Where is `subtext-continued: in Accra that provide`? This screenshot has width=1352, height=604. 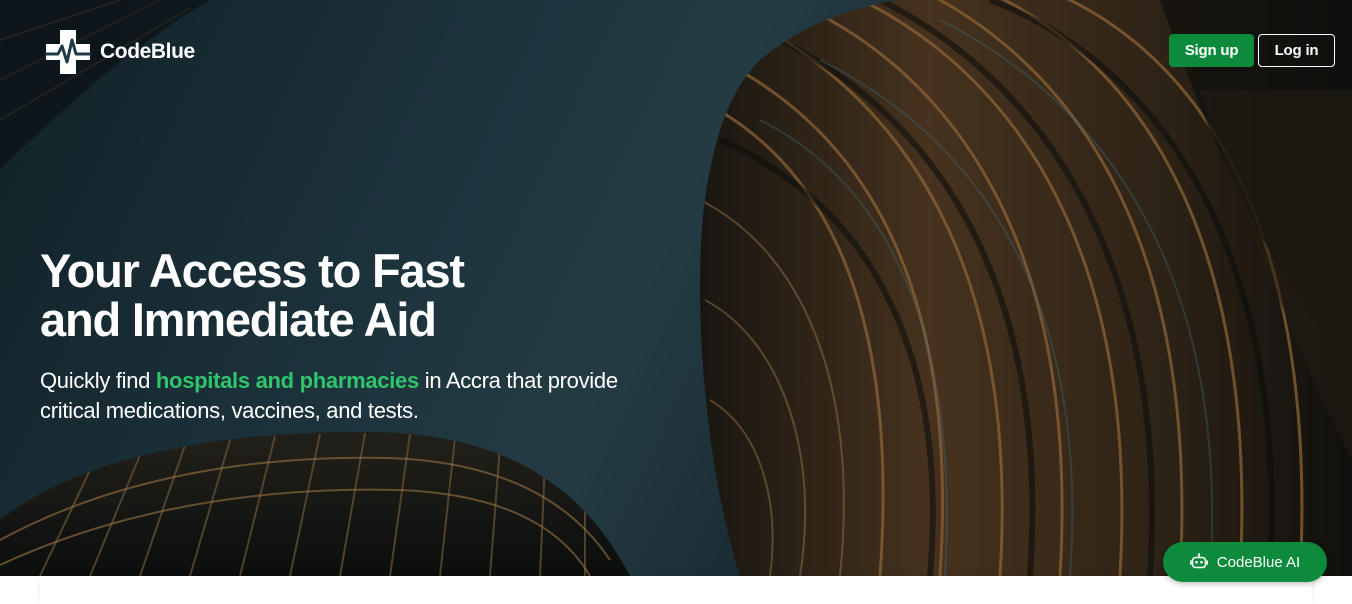 subtext-continued: in Accra that provide is located at coordinates (518, 380).